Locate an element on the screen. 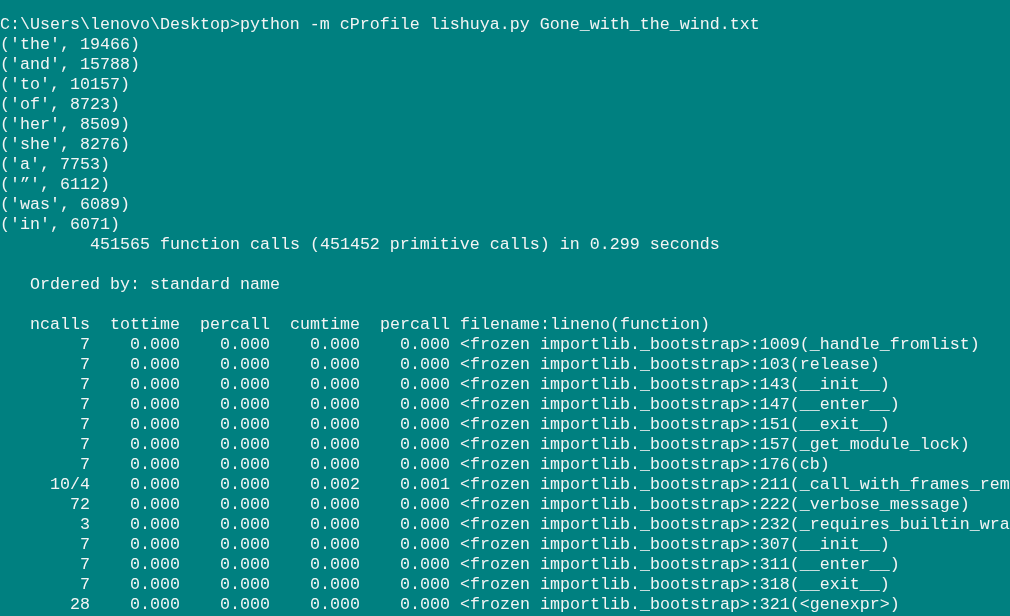 This screenshot has height=616, width=1010. column-header: ncalls is located at coordinates (60, 325).